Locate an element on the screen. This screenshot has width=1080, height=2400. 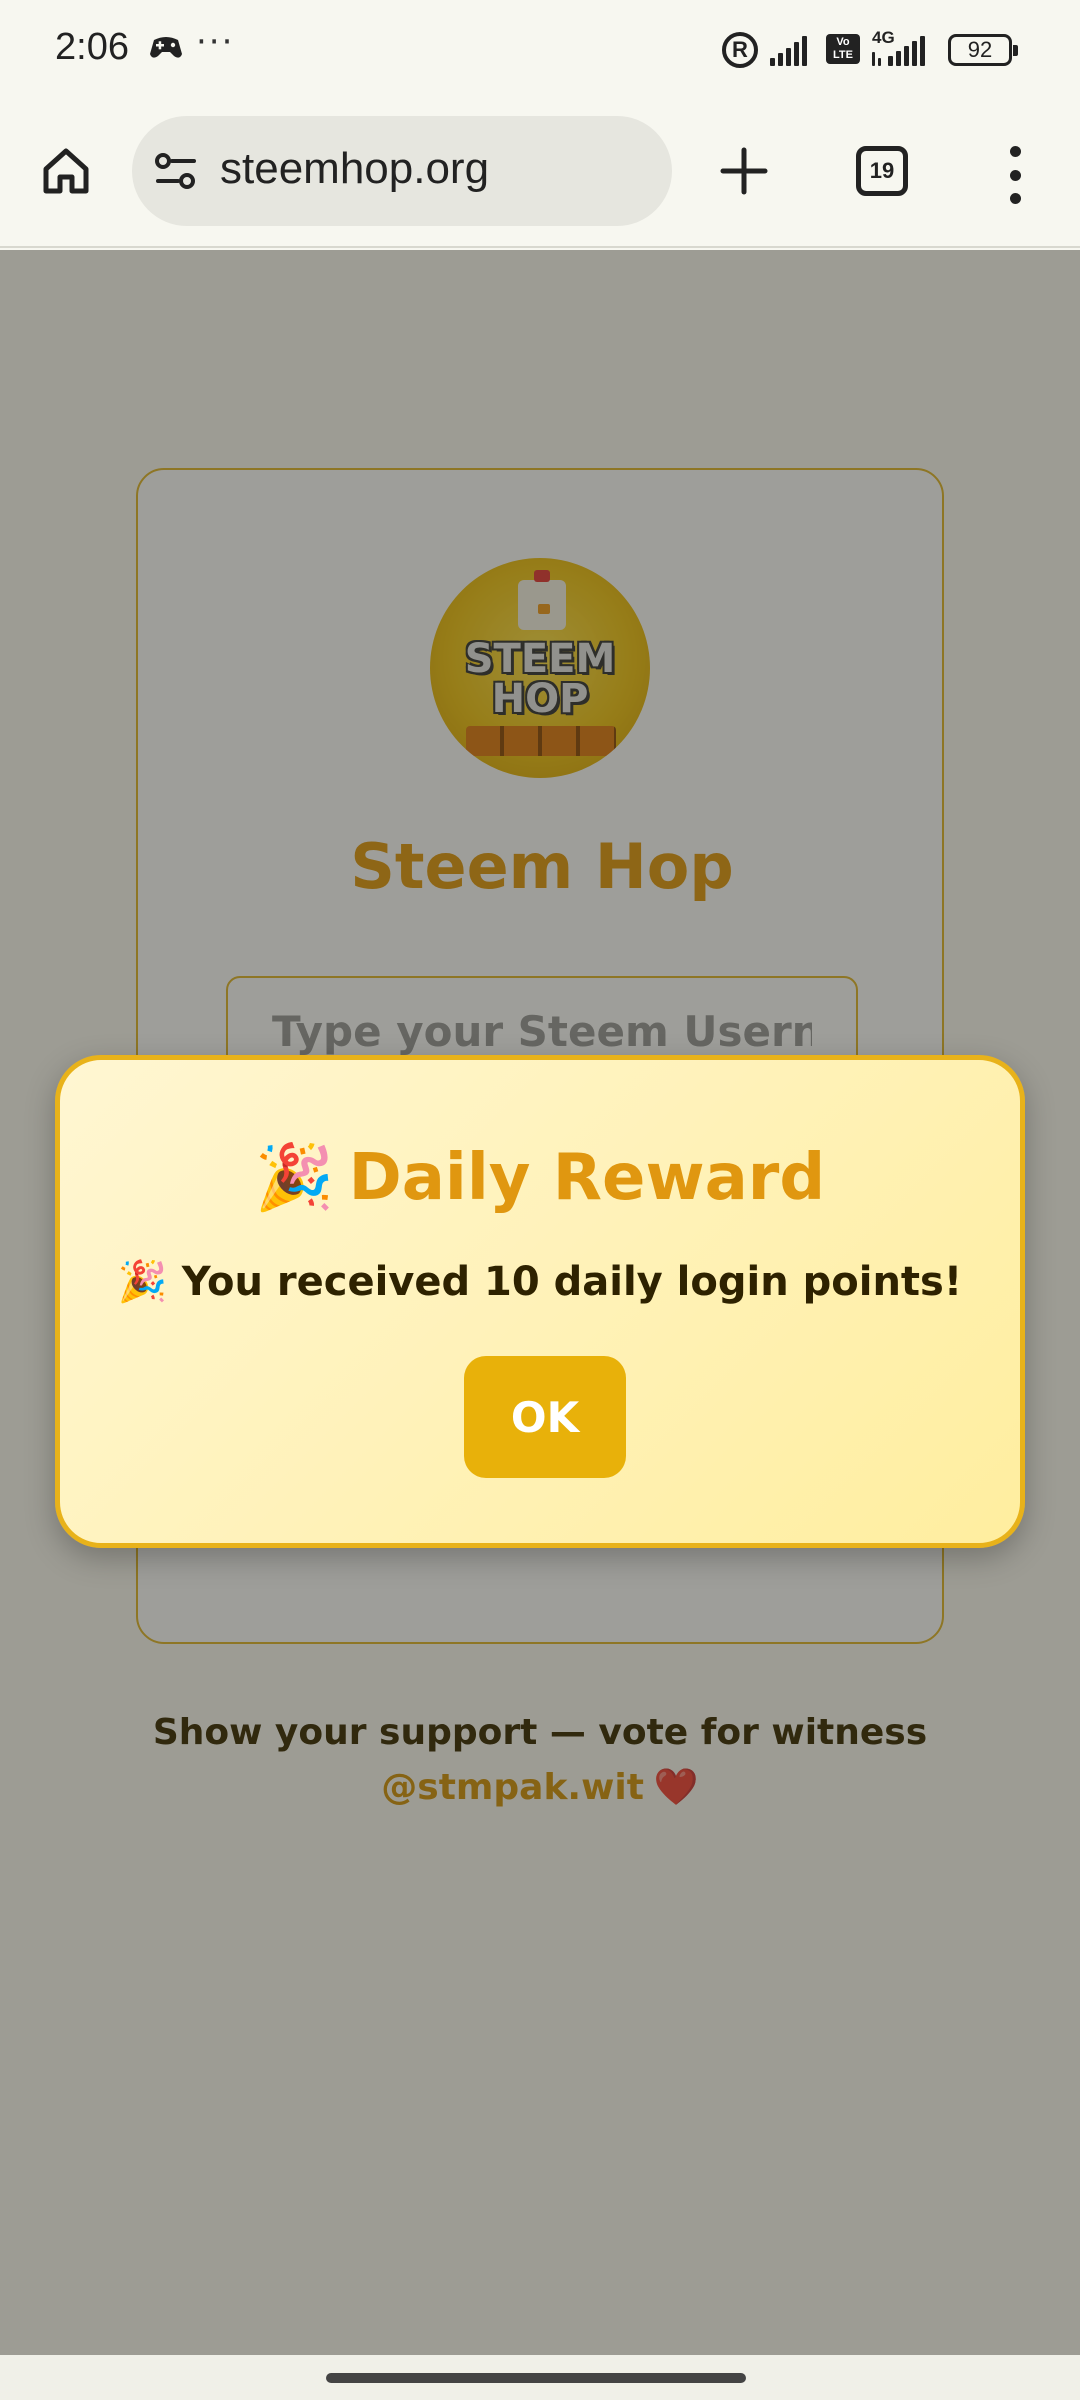
dialog-title: 🎉 Daily Reward is located at coordinates (540, 1177).